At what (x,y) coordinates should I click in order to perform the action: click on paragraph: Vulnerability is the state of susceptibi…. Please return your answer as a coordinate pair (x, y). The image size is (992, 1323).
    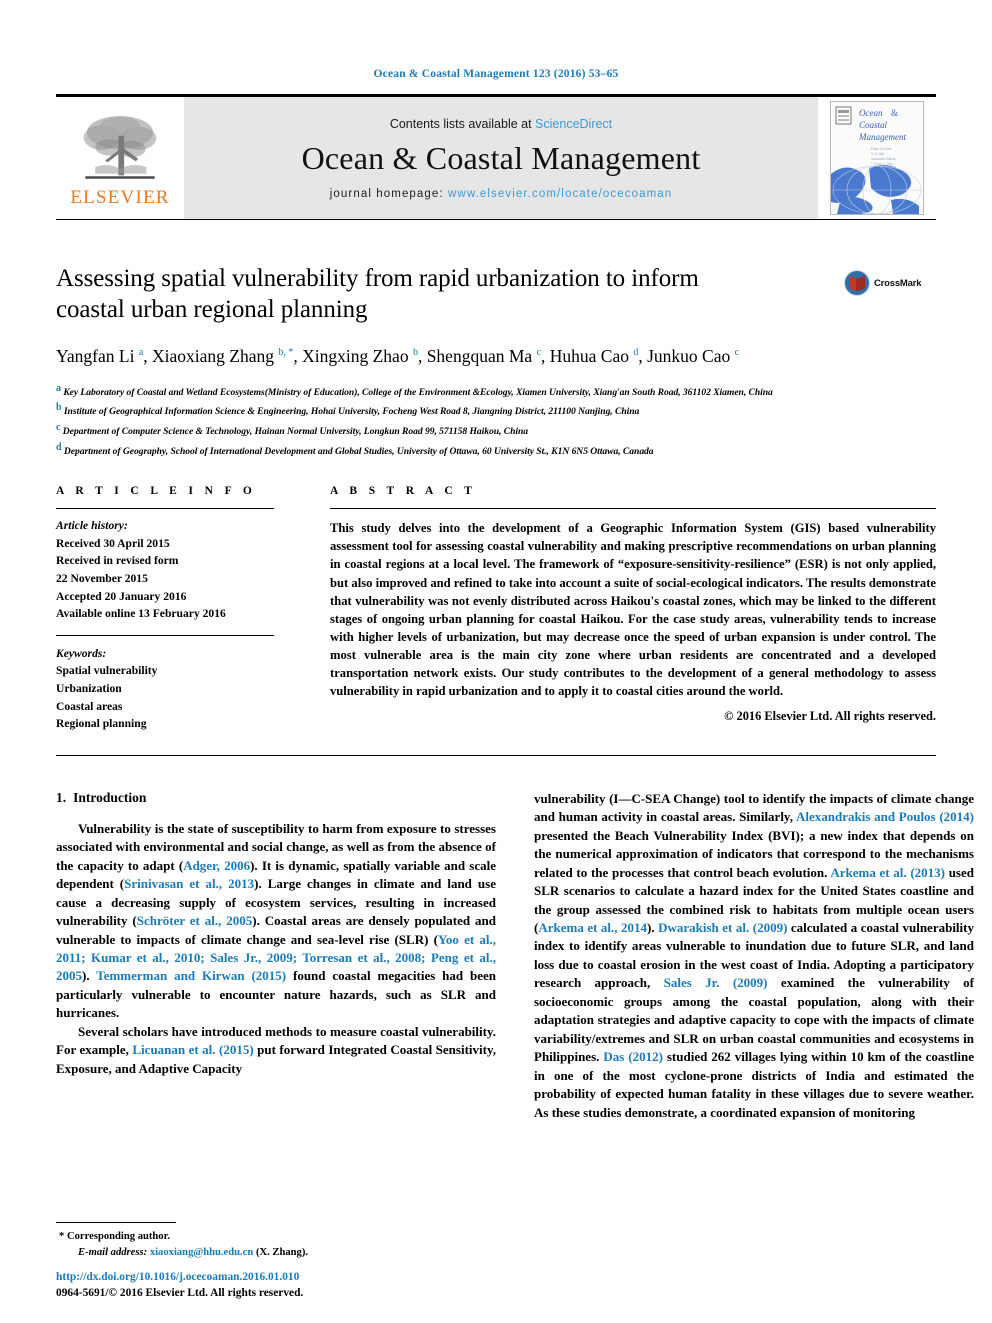
    Looking at the image, I should click on (276, 920).